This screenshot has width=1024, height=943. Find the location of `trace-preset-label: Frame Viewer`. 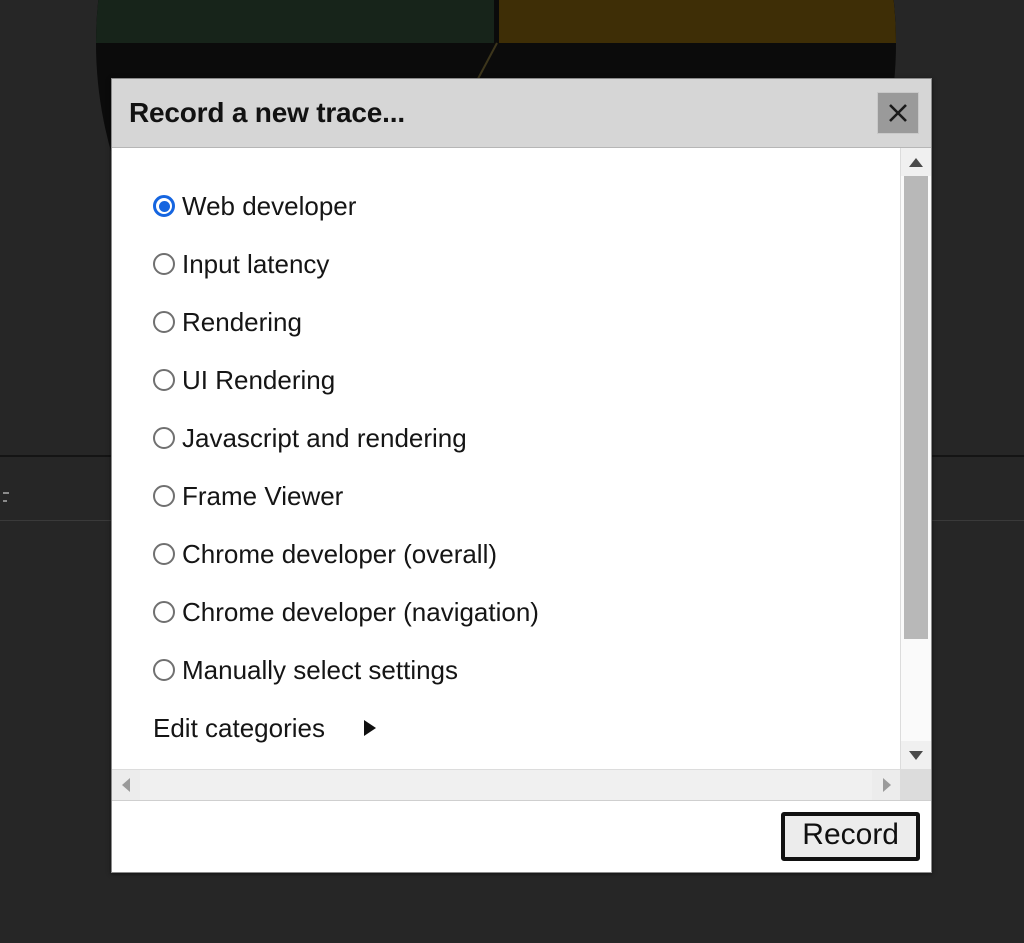

trace-preset-label: Frame Viewer is located at coordinates (263, 496).